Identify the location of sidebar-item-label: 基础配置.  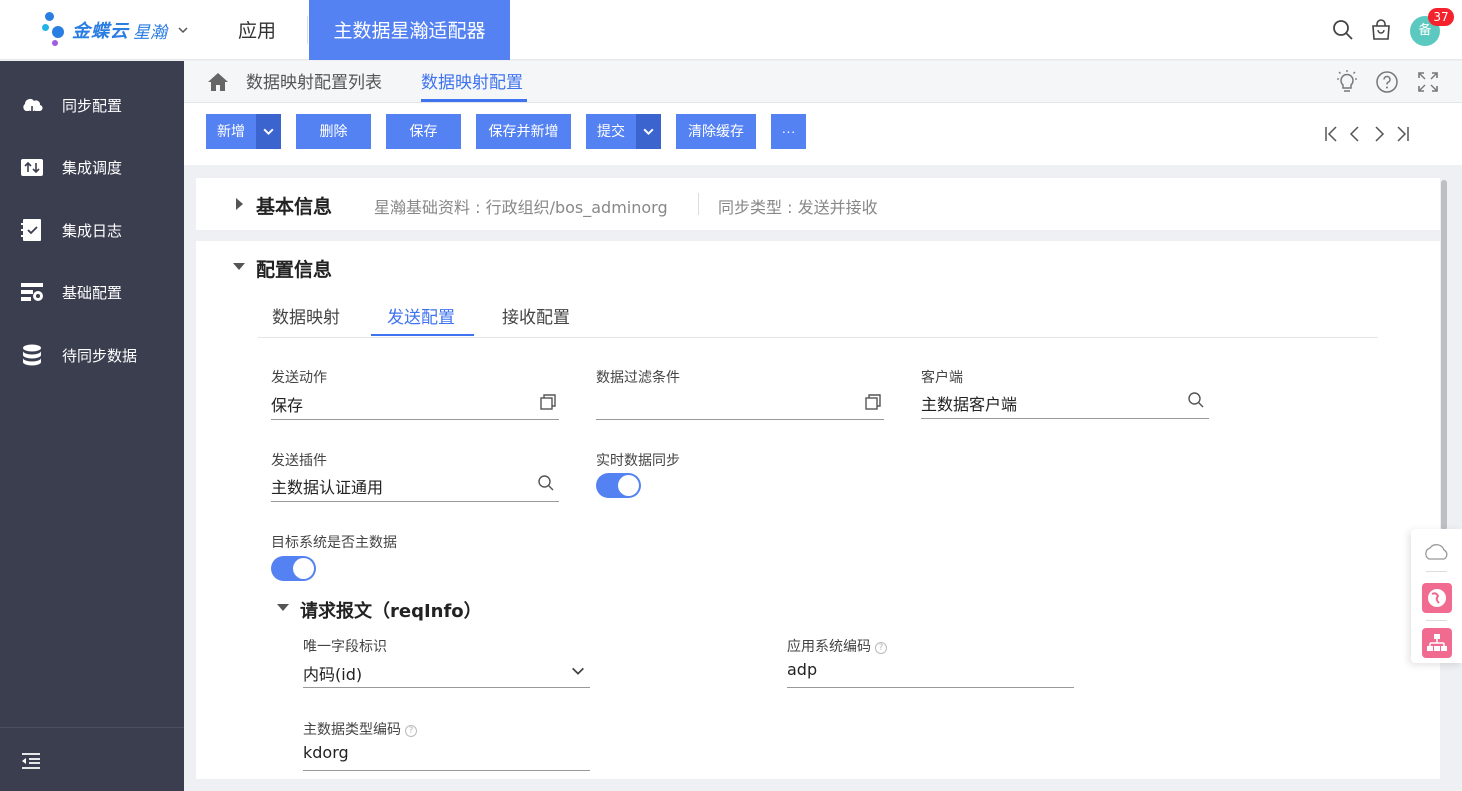
(92, 292).